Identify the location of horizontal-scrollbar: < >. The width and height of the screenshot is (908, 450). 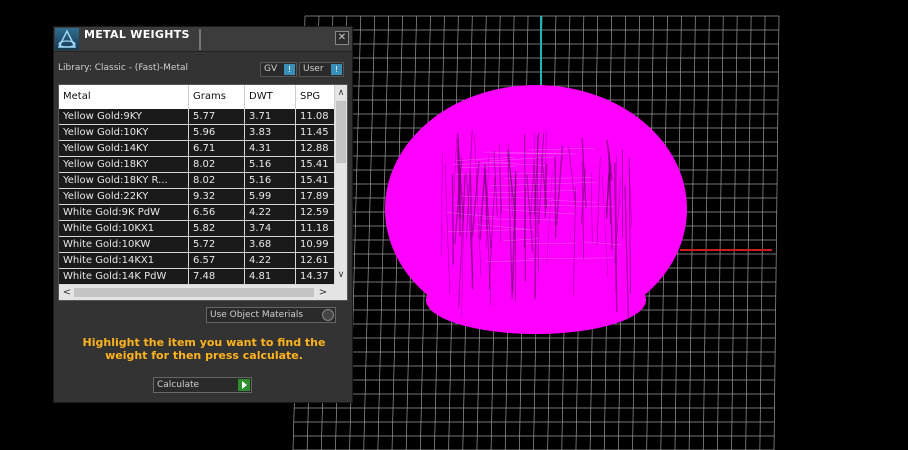
(203, 292).